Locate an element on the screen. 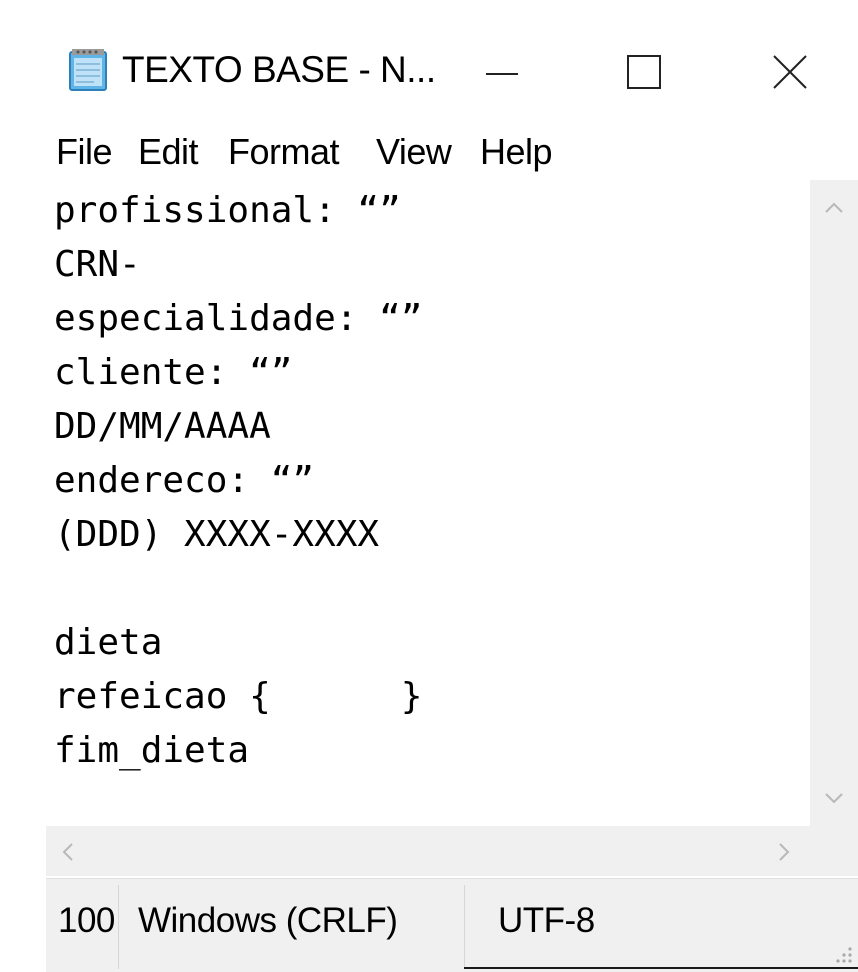 The height and width of the screenshot is (972, 858). line-ending: Windows (CRLF) is located at coordinates (268, 920).